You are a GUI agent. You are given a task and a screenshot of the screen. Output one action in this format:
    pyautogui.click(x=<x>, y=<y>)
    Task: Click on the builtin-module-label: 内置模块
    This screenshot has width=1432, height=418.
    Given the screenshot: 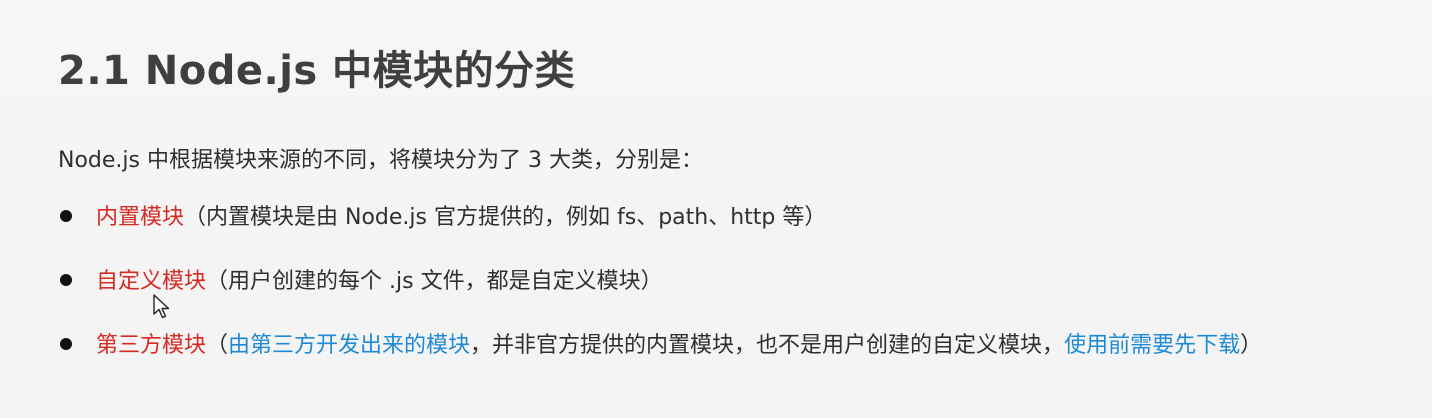 What is the action you would take?
    pyautogui.click(x=140, y=217)
    